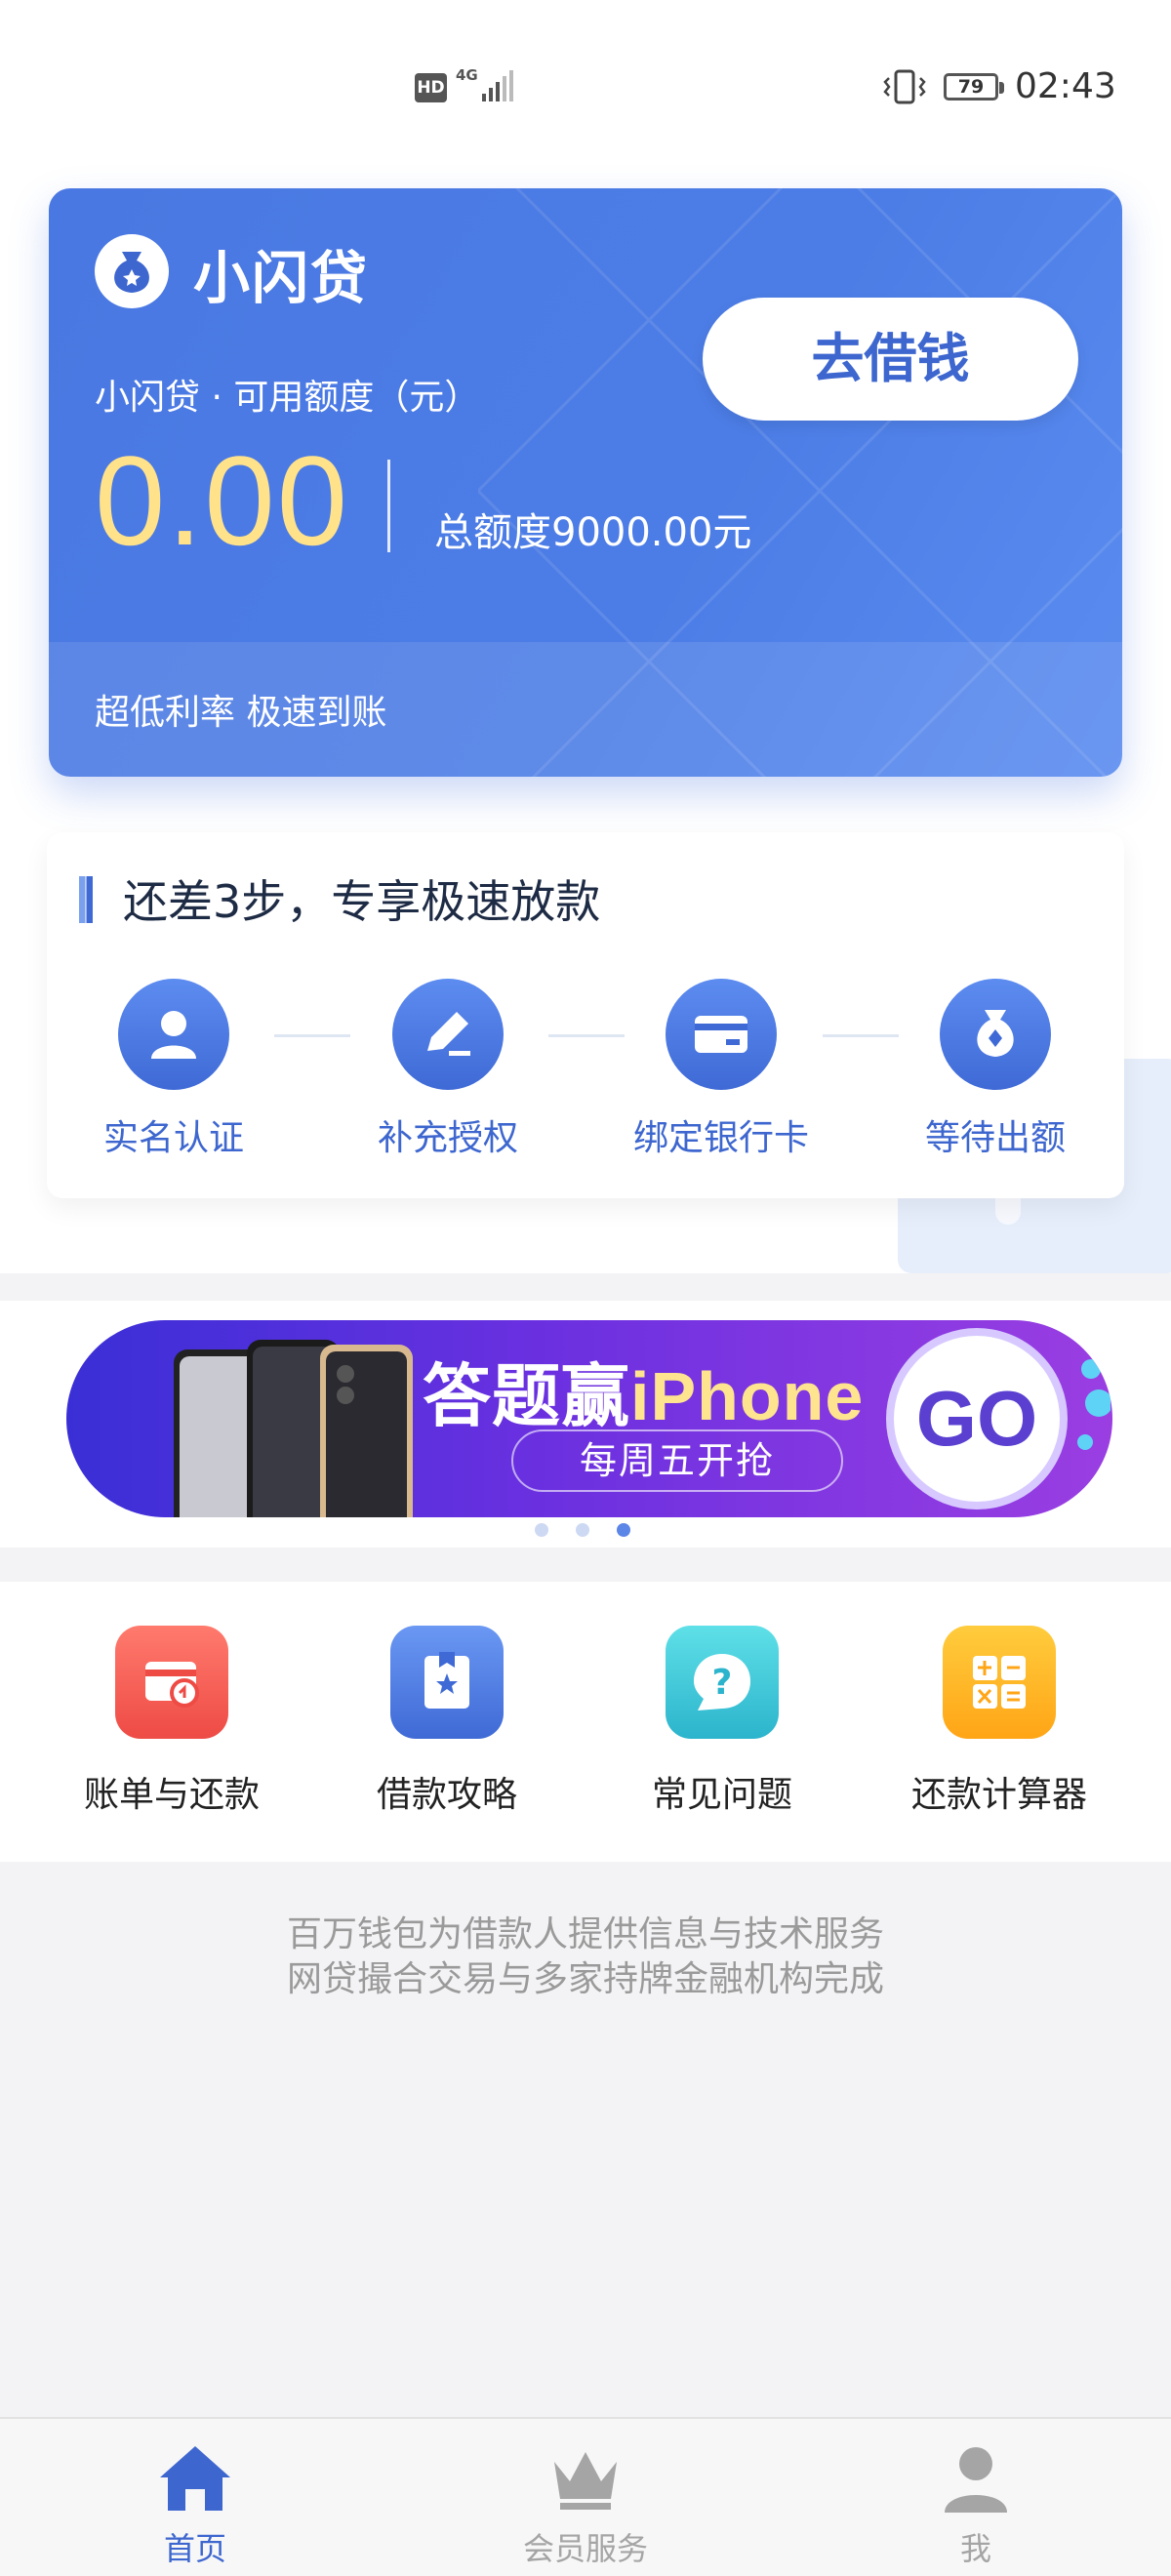 The height and width of the screenshot is (2576, 1171). Describe the element at coordinates (132, 271) in the screenshot. I see `money-bag-logo-icon` at that location.